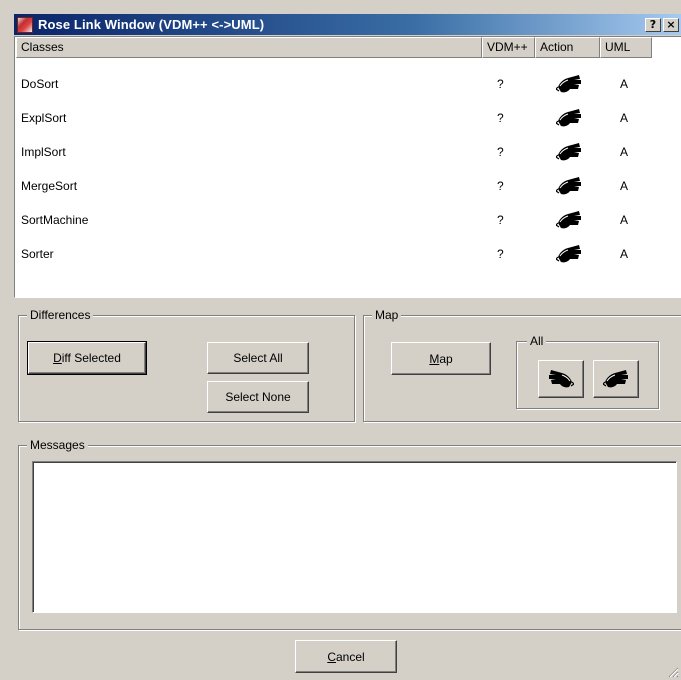 The image size is (681, 680). What do you see at coordinates (441, 358) in the screenshot?
I see `map-button: Map` at bounding box center [441, 358].